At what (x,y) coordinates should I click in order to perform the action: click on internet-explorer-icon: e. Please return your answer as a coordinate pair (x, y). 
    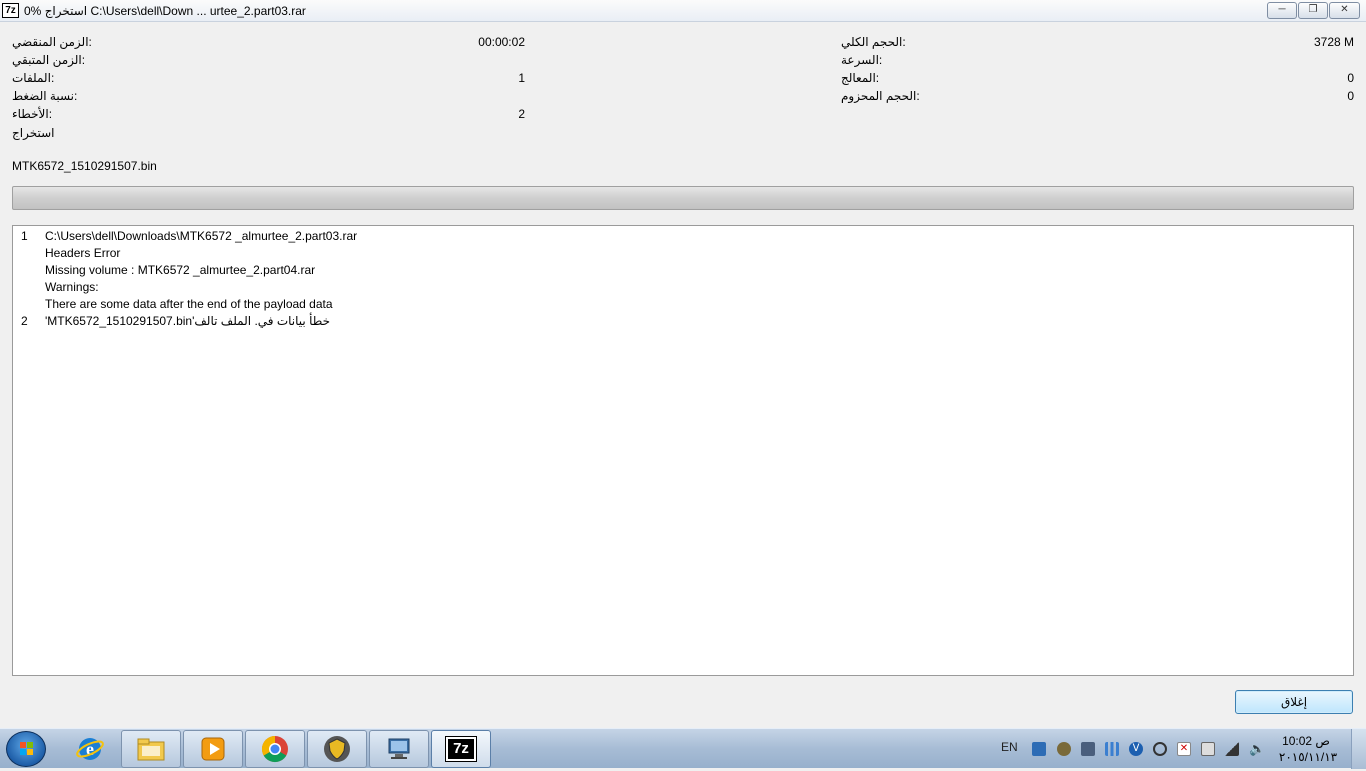
    Looking at the image, I should click on (90, 749).